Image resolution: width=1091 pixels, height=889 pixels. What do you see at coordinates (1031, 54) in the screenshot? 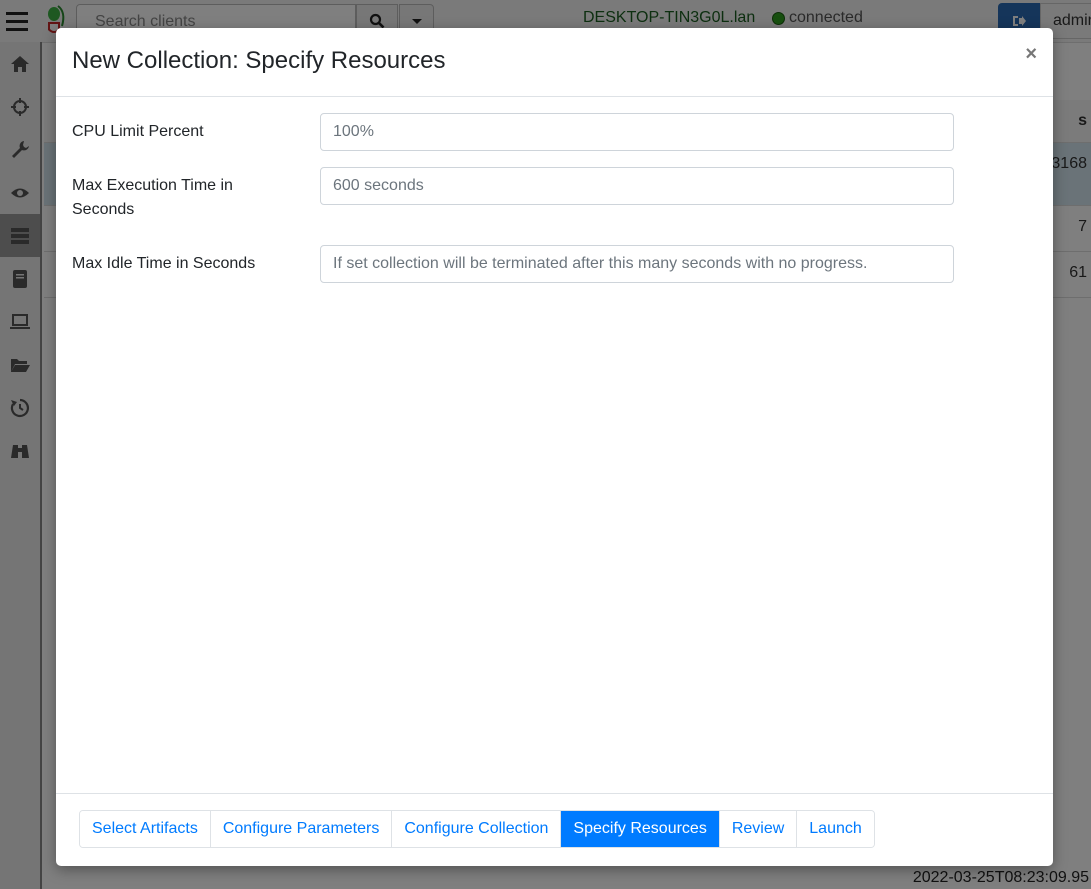
I see `close-button: ×` at bounding box center [1031, 54].